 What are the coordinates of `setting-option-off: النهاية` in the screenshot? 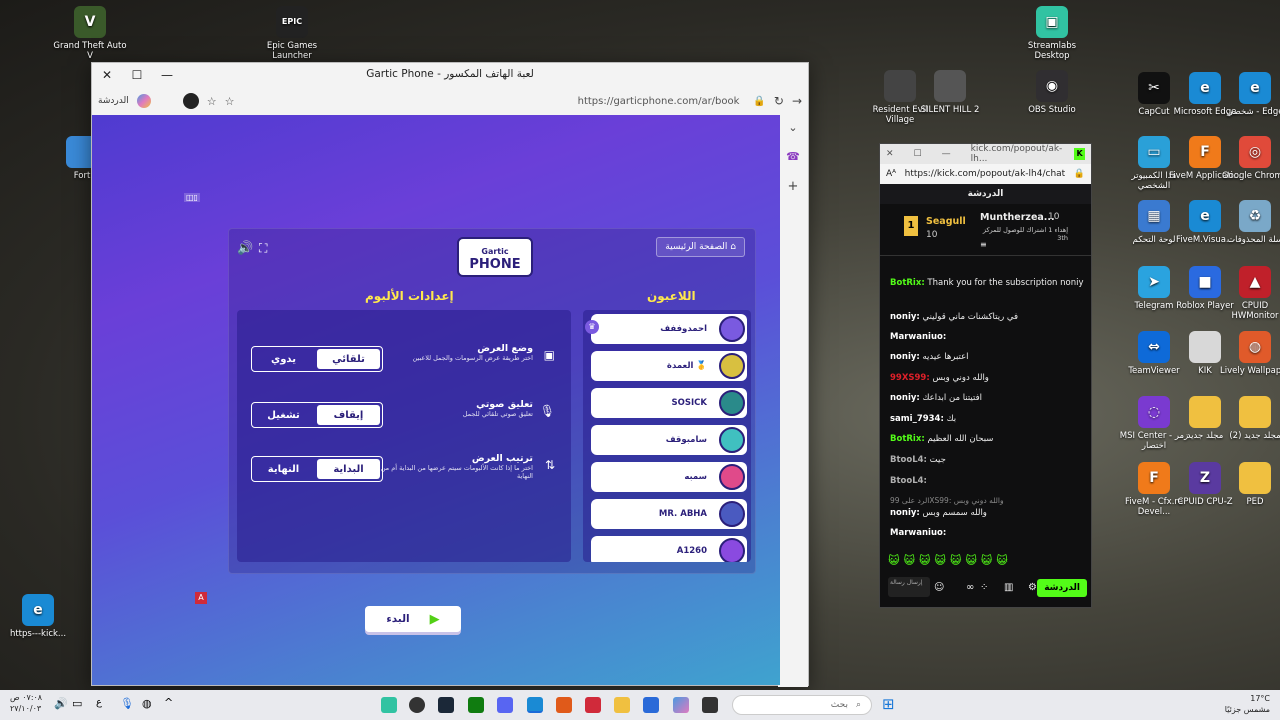 It's located at (283, 469).